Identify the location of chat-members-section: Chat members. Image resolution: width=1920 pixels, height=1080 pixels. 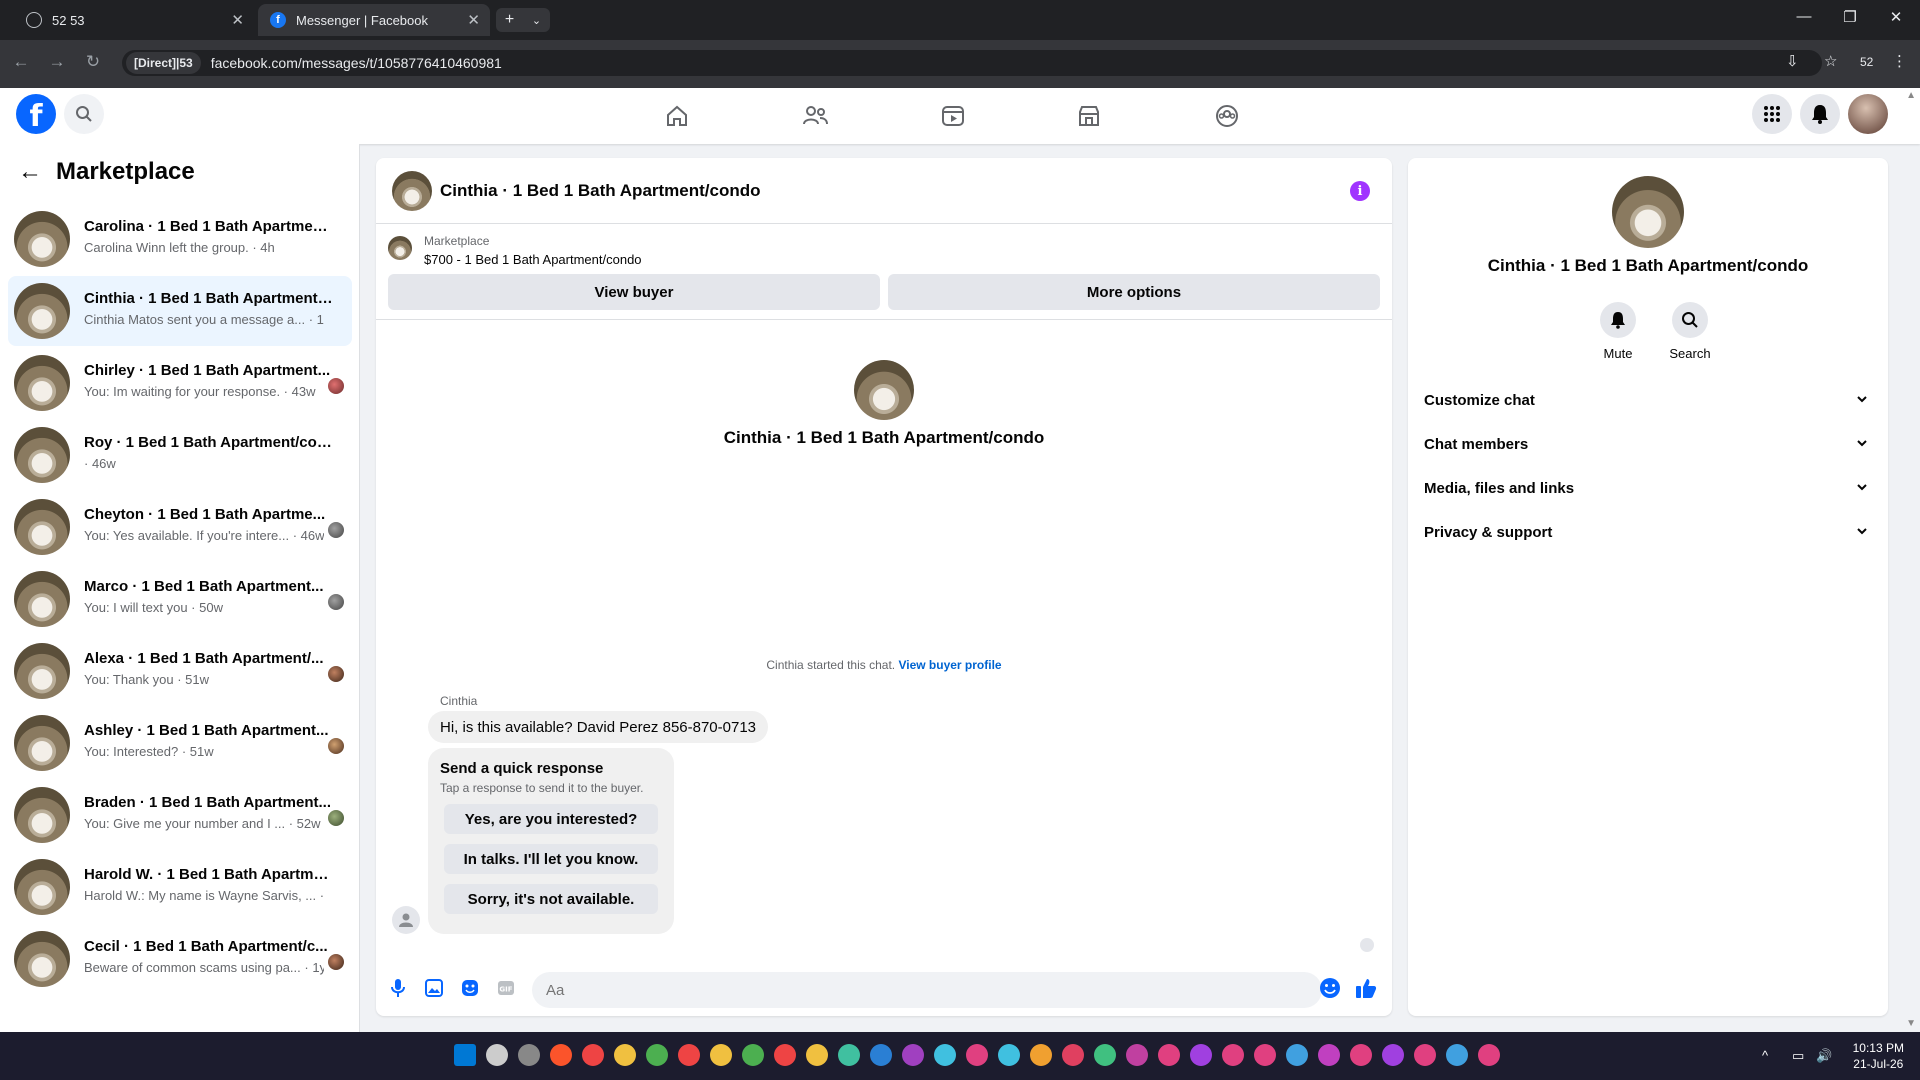
(1648, 444).